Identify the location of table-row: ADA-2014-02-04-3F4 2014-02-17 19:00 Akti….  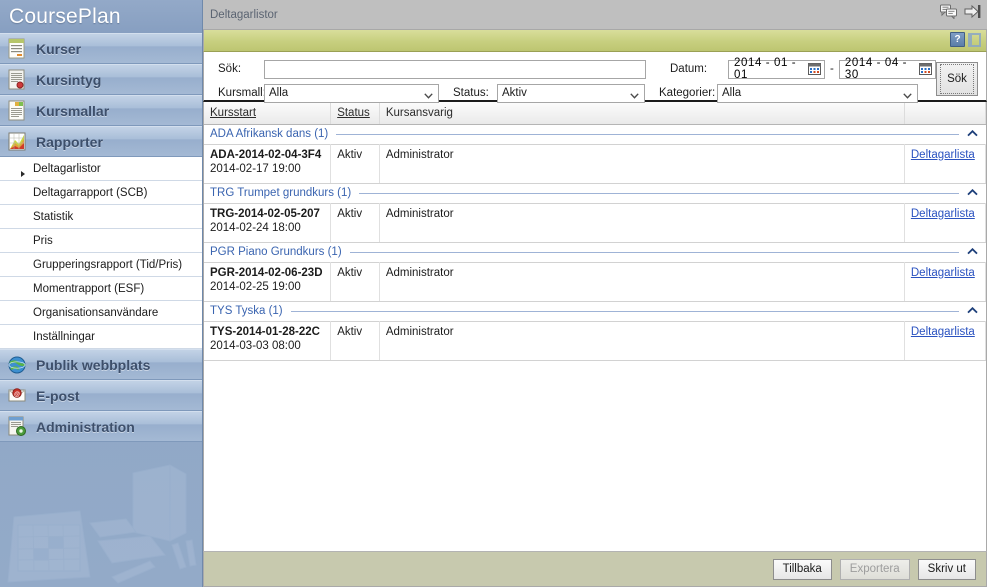
(595, 163).